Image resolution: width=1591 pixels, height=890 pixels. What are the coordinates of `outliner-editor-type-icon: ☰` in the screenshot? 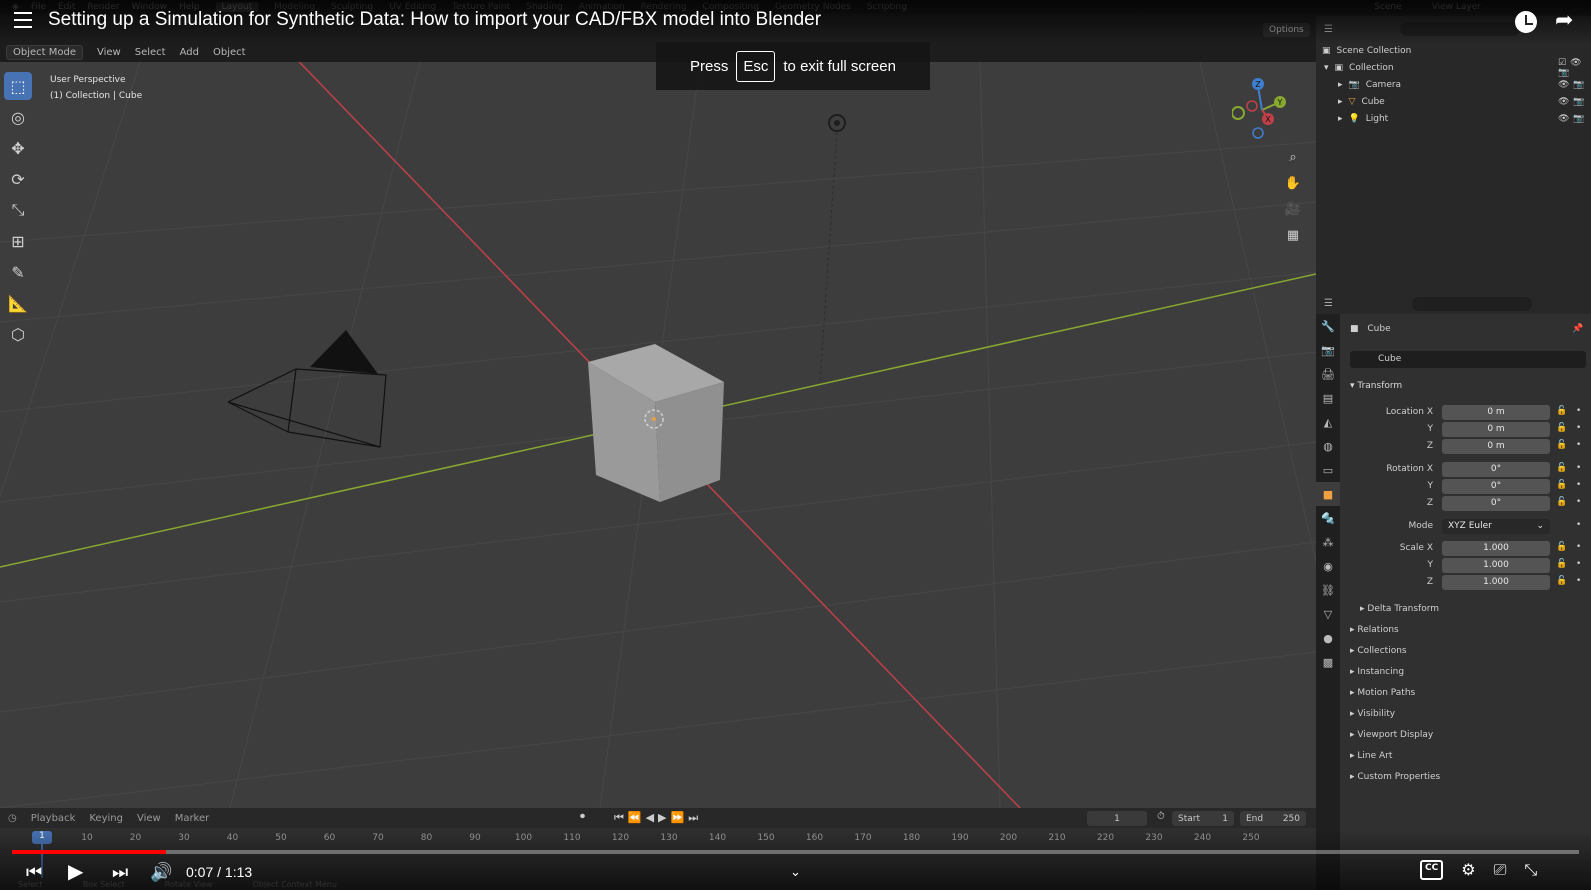 It's located at (1328, 29).